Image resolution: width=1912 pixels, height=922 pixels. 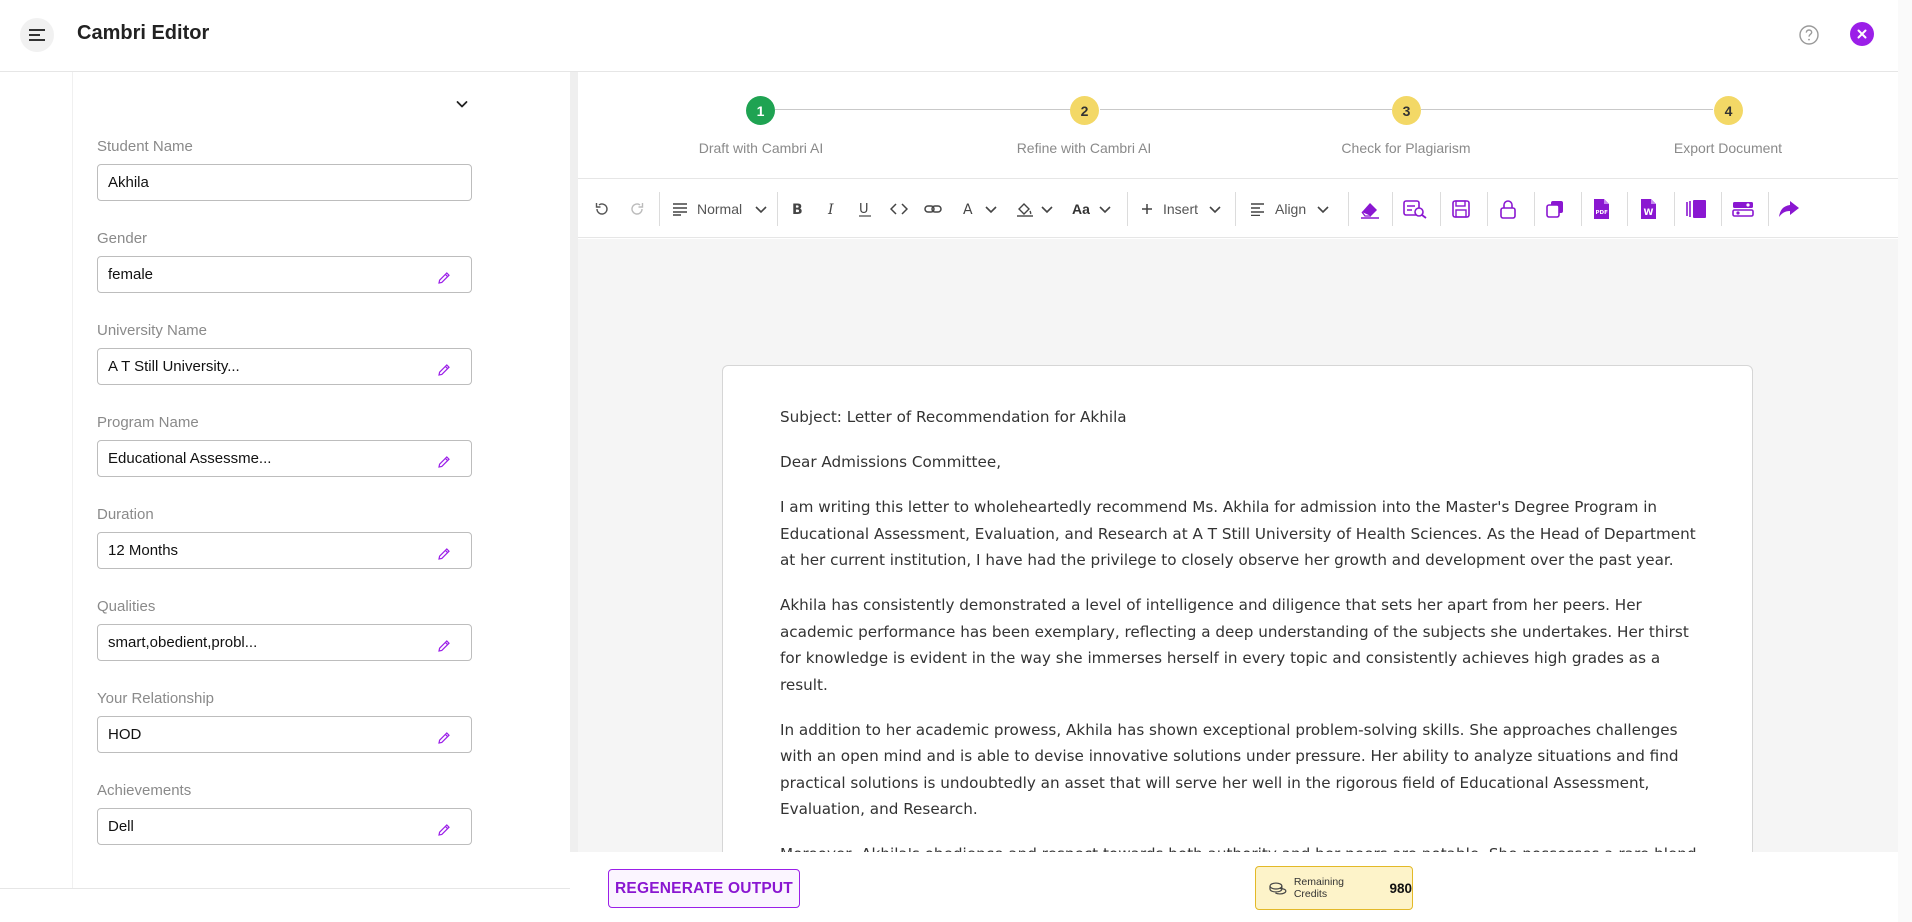 What do you see at coordinates (923, 109) in the screenshot?
I see `step-connector` at bounding box center [923, 109].